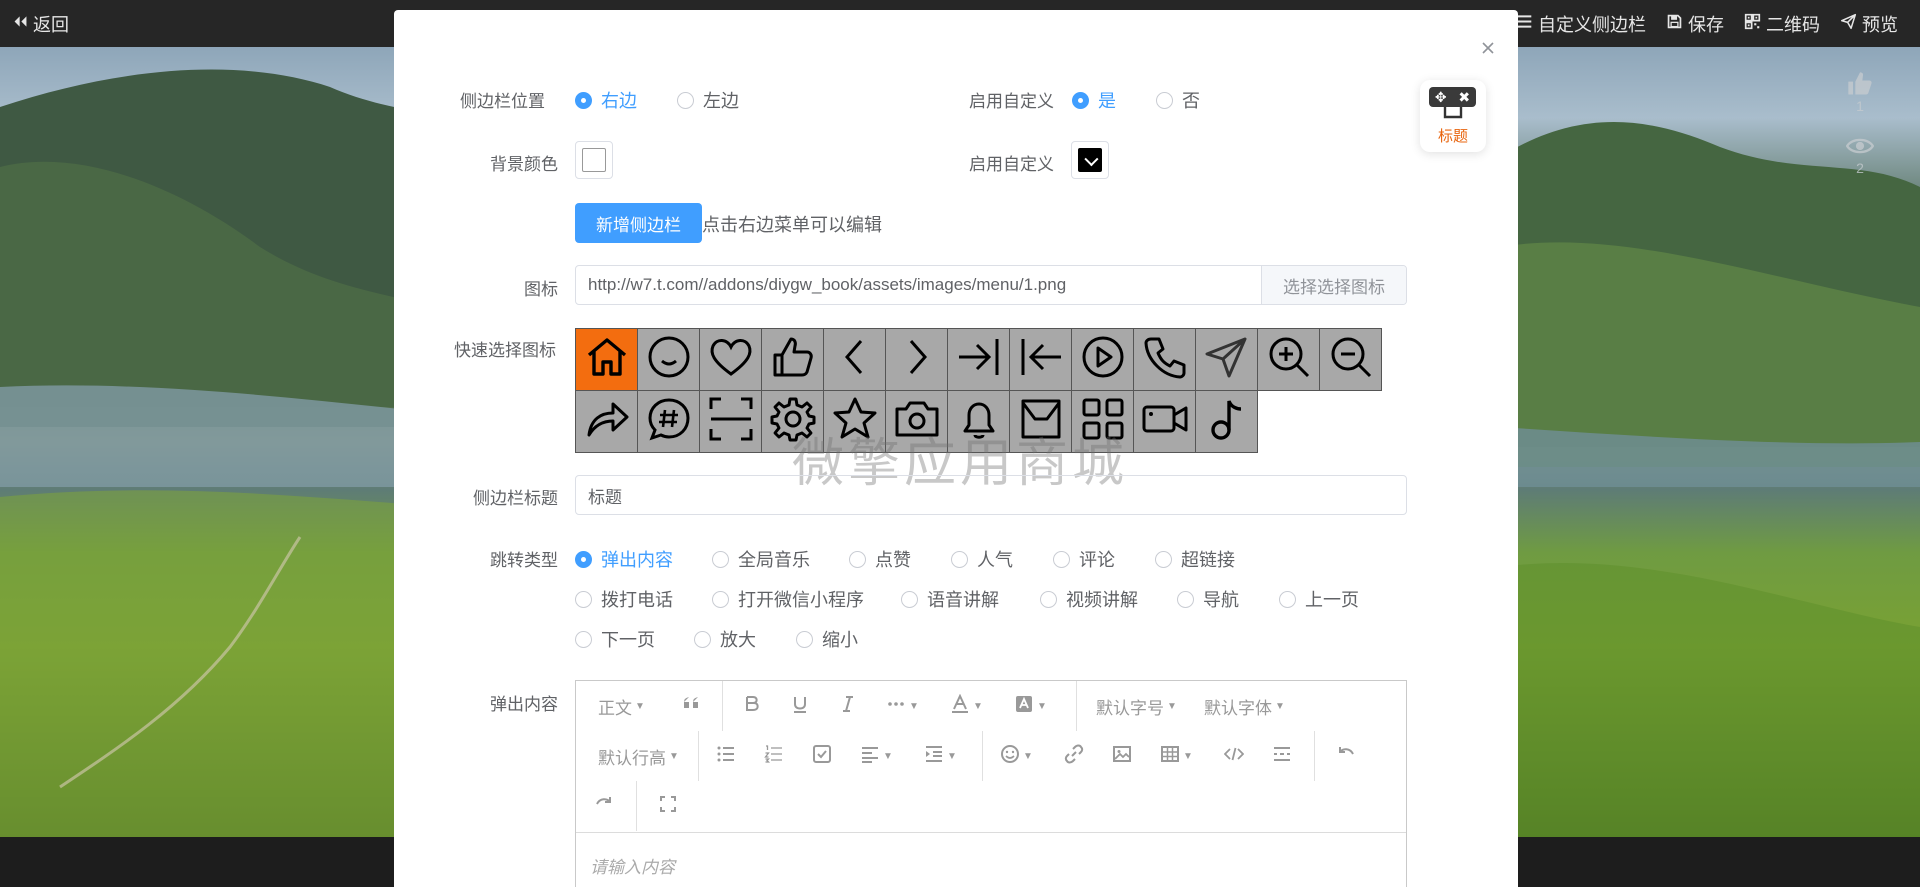 The height and width of the screenshot is (887, 1920). What do you see at coordinates (978, 359) in the screenshot?
I see `icon-option-arrow-right-bar` at bounding box center [978, 359].